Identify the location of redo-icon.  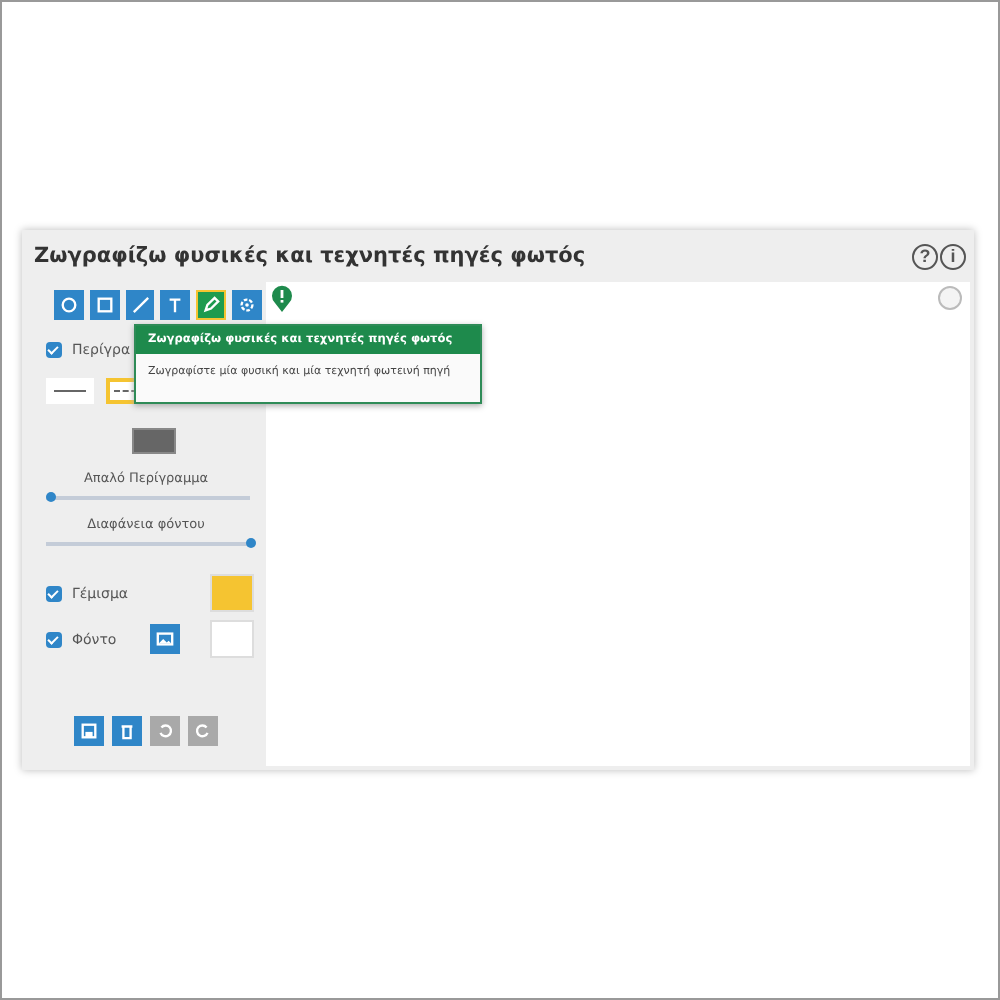
(203, 731).